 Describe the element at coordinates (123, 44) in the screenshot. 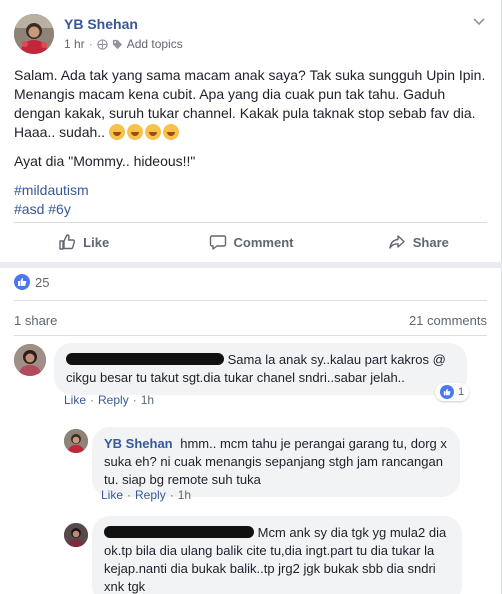

I see `post-meta: 1 hr · Add topics` at that location.